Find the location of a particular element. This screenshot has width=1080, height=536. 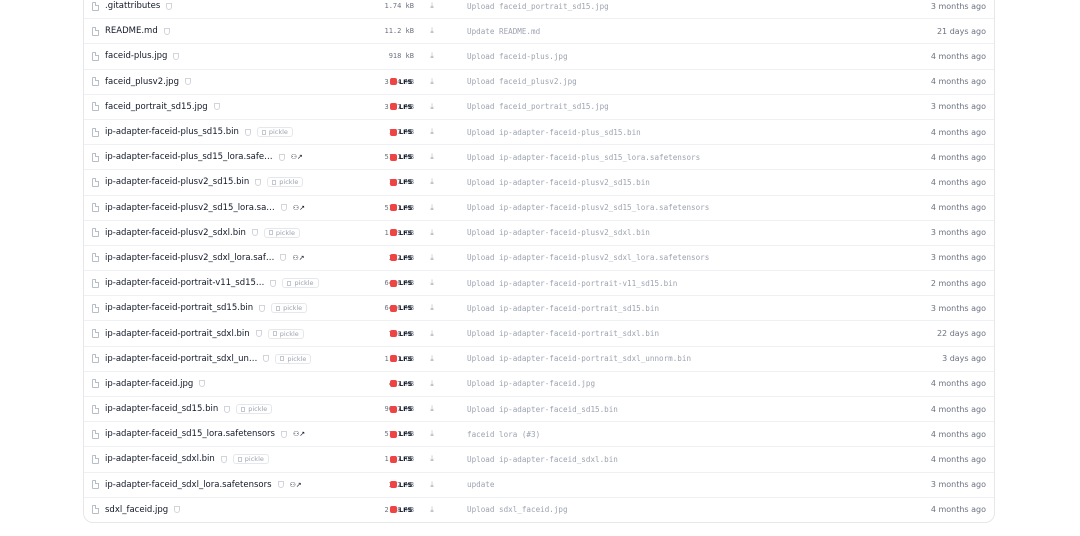

commit-message-link: Upload ip-adapter-faceid-plusv2_sd15.bin is located at coordinates (558, 182).